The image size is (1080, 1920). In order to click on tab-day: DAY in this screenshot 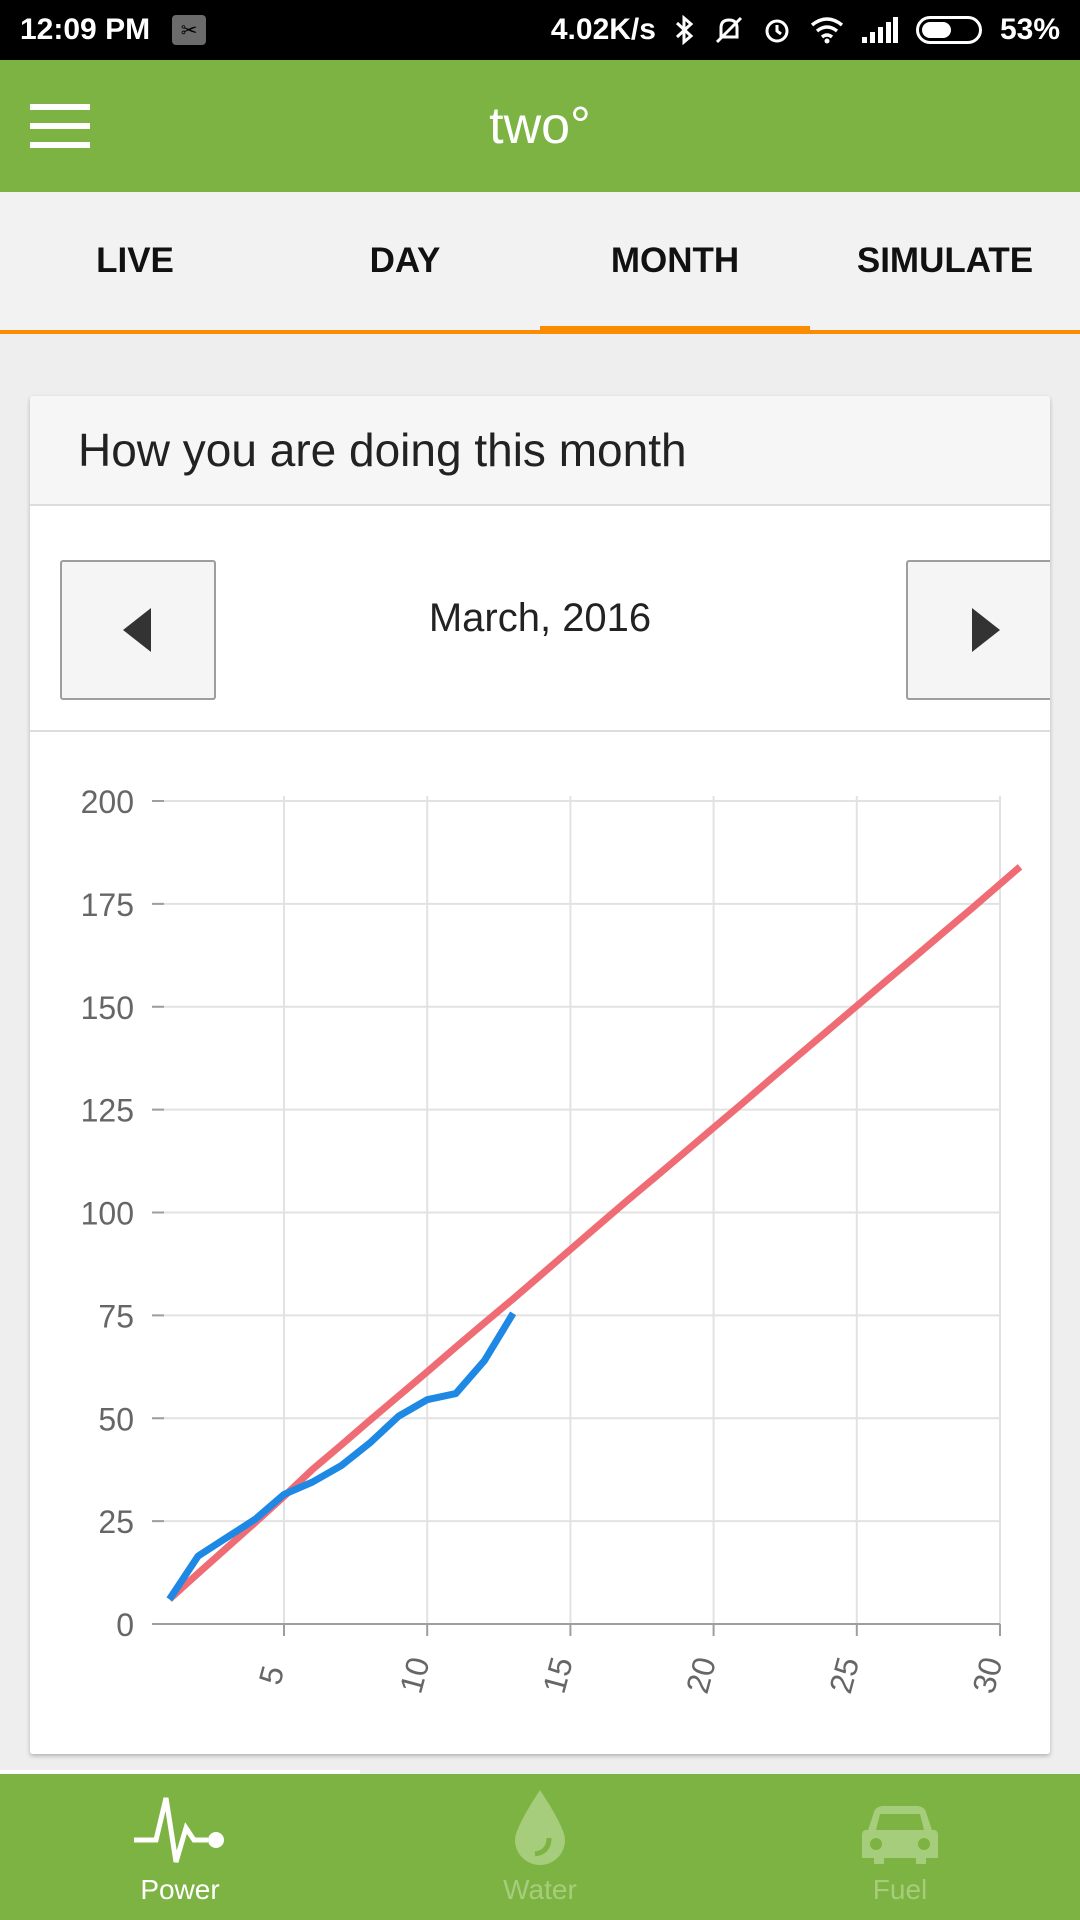, I will do `click(405, 261)`.